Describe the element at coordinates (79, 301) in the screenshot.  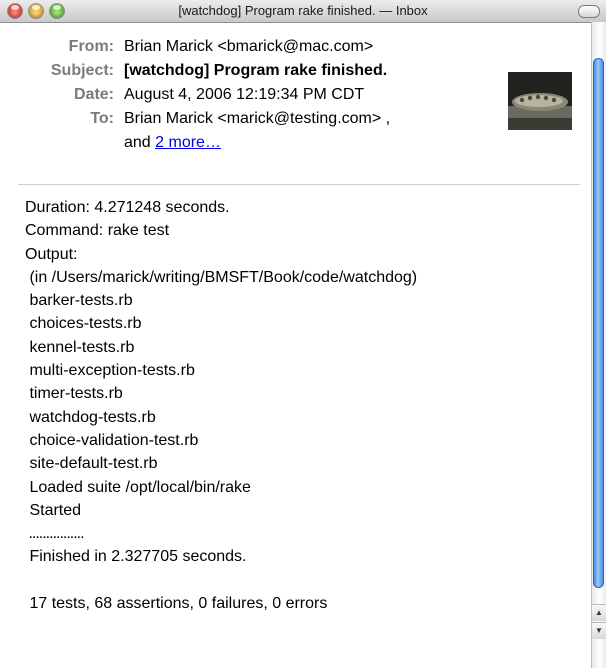
I see `body-line: barker-tests.rb` at that location.